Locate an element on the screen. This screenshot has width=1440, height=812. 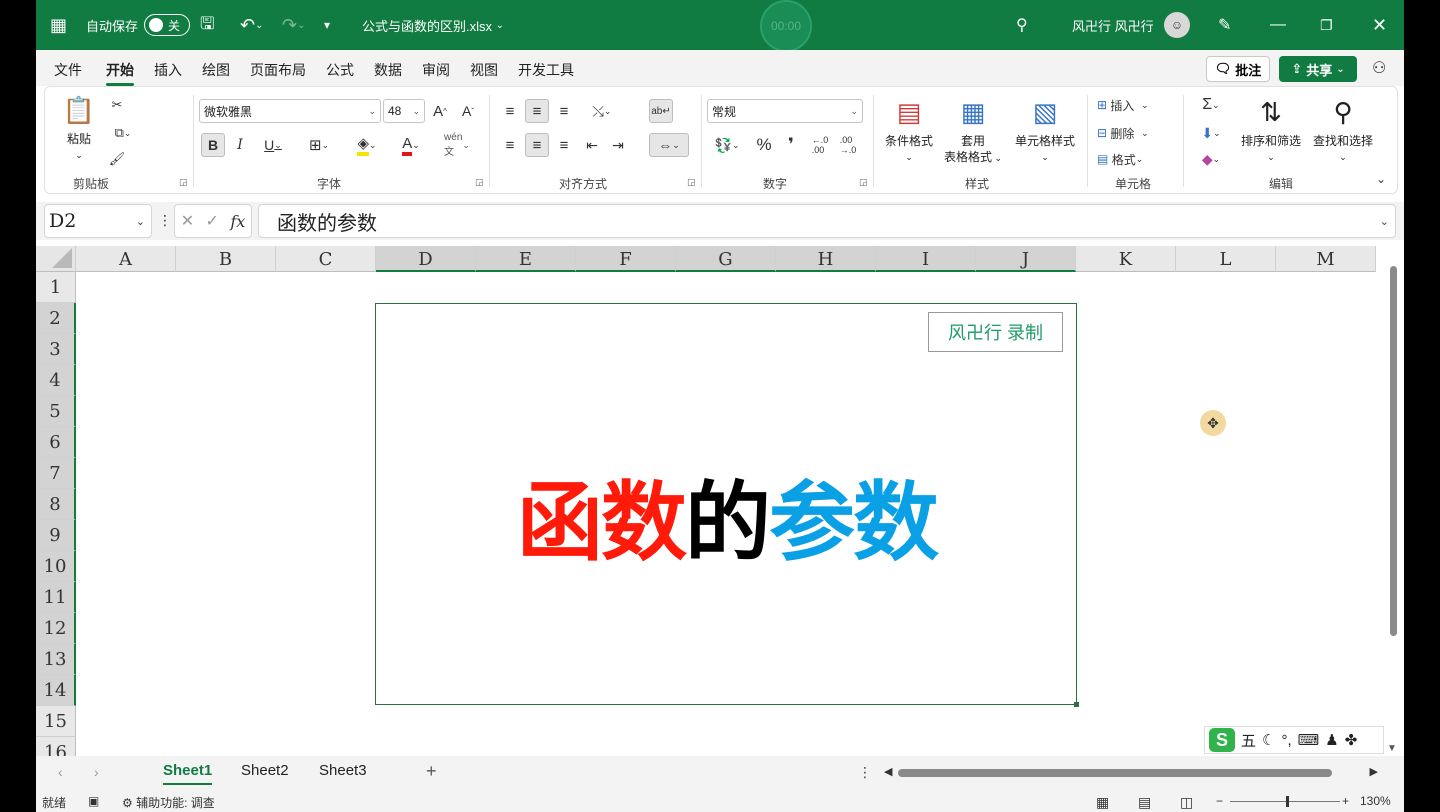
tab-file: 文件 is located at coordinates (68, 70).